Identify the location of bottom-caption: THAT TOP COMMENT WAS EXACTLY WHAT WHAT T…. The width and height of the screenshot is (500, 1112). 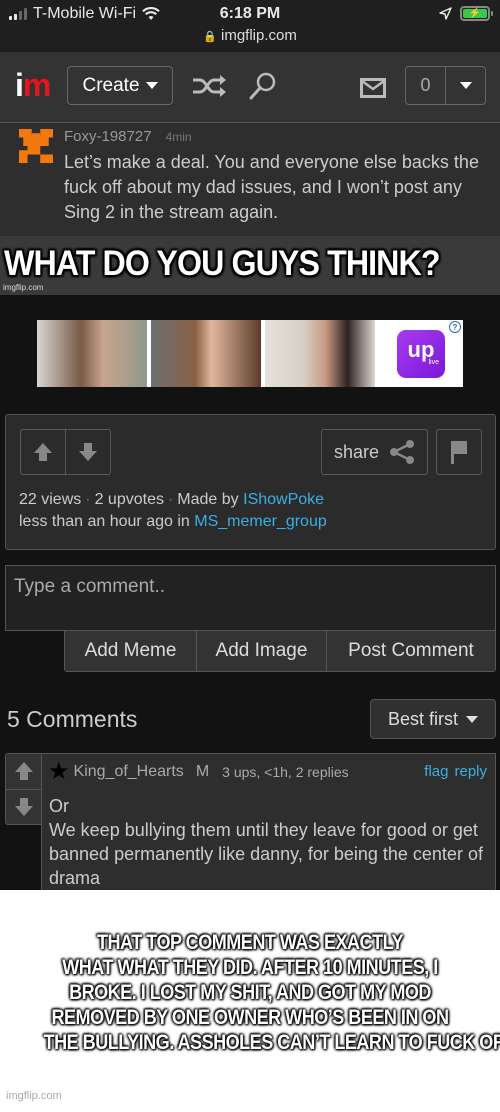
(255, 992).